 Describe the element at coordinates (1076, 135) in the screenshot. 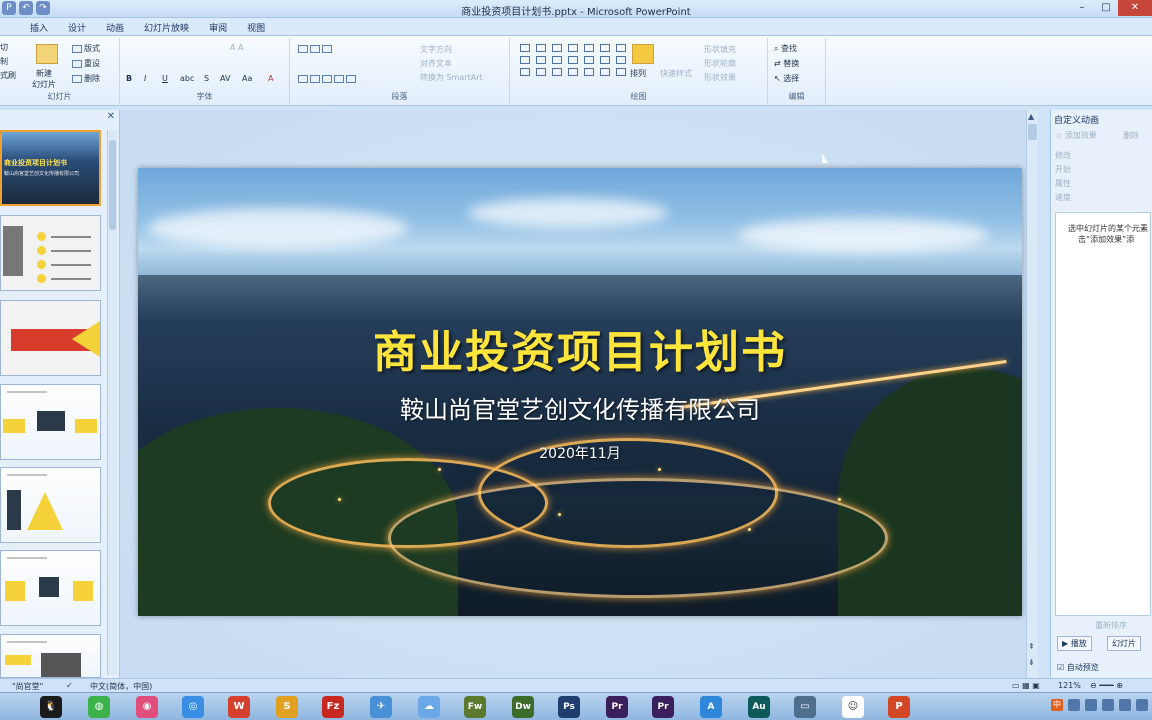

I see `add-effect-button: ☆ 添加效果` at that location.